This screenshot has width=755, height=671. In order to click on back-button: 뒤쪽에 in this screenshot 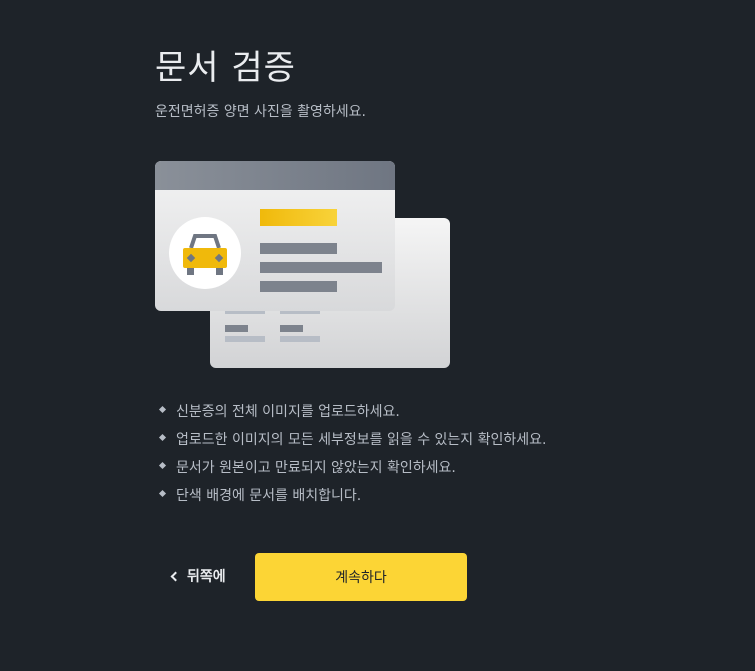, I will do `click(197, 576)`.